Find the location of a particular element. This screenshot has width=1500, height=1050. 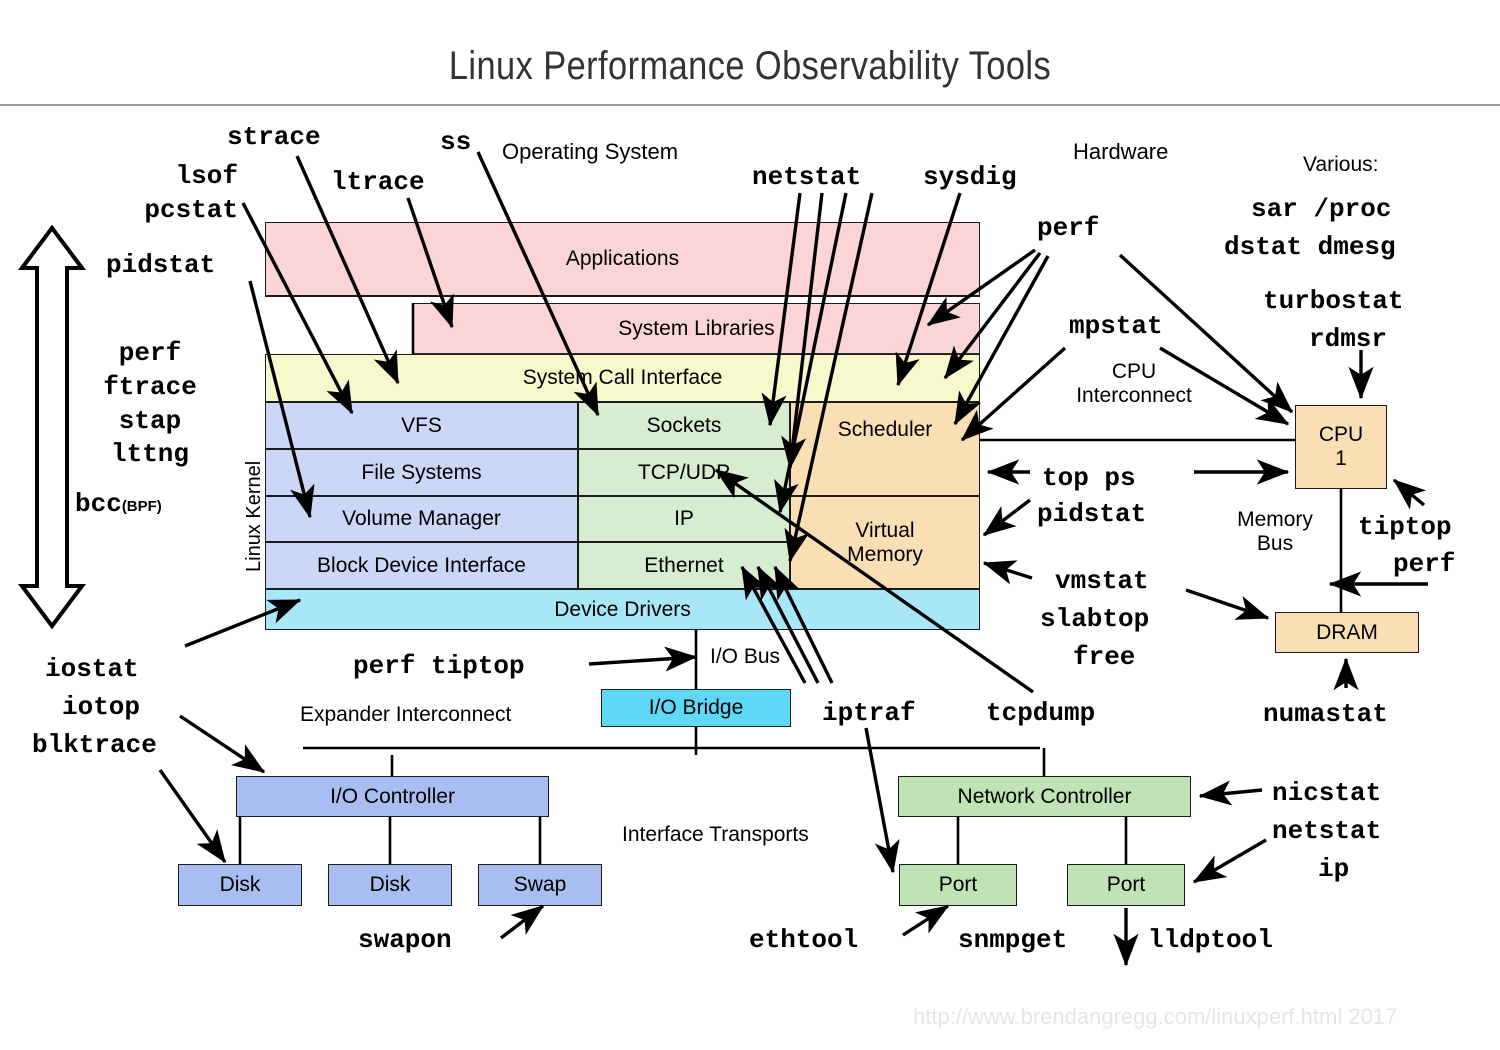

arrow-perf-to-syslib is located at coordinates (980, 287).